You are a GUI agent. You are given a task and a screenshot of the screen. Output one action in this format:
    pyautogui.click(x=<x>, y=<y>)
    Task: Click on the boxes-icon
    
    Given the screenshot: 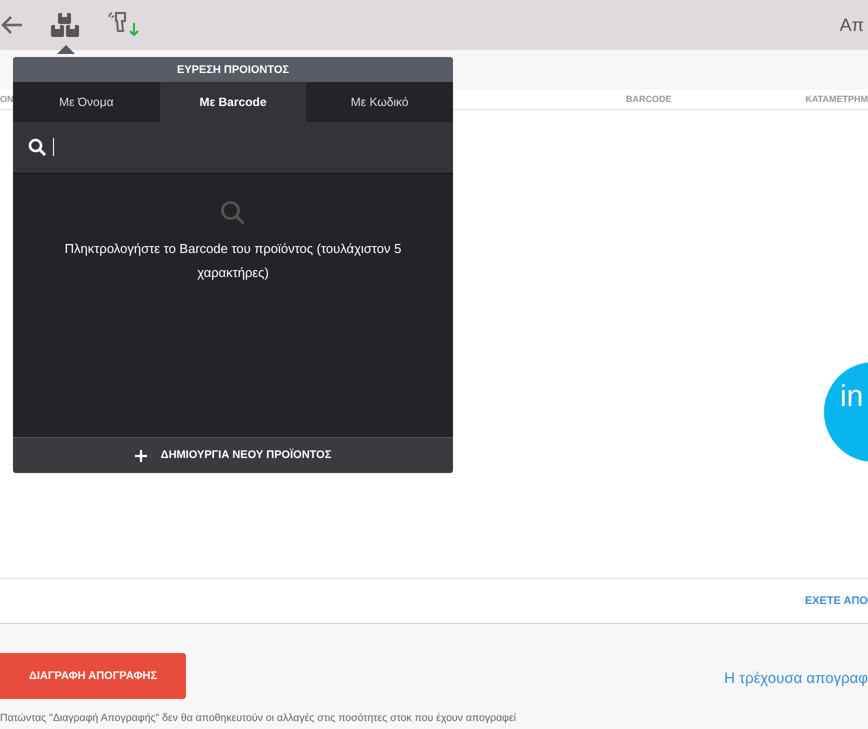 What is the action you would take?
    pyautogui.click(x=65, y=25)
    